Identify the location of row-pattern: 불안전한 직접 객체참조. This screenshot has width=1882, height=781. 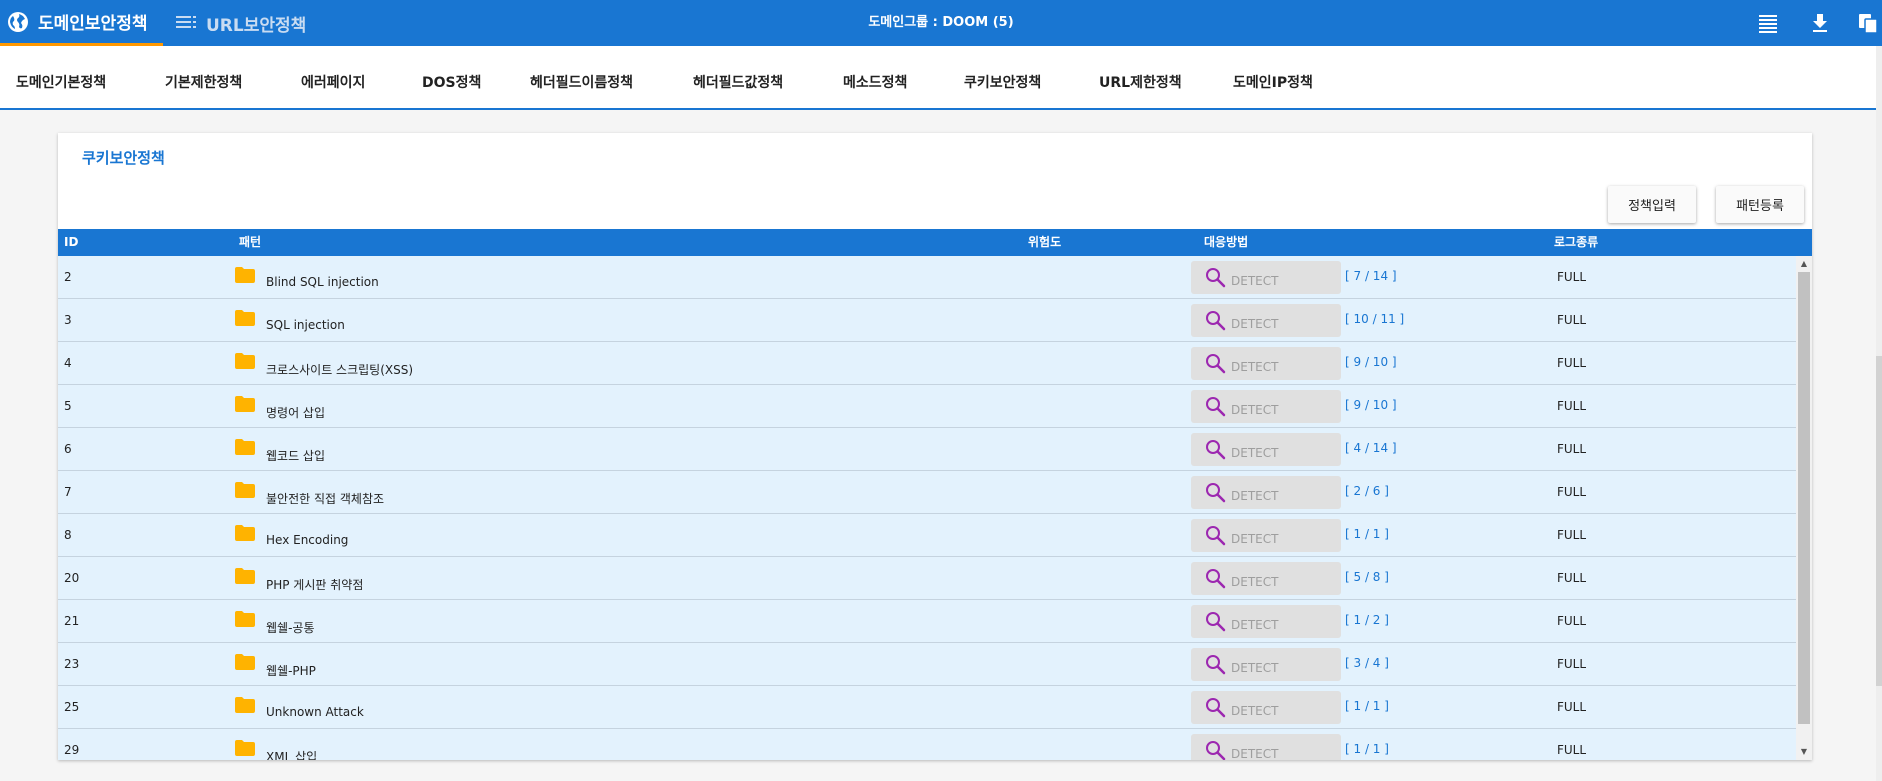
(325, 498).